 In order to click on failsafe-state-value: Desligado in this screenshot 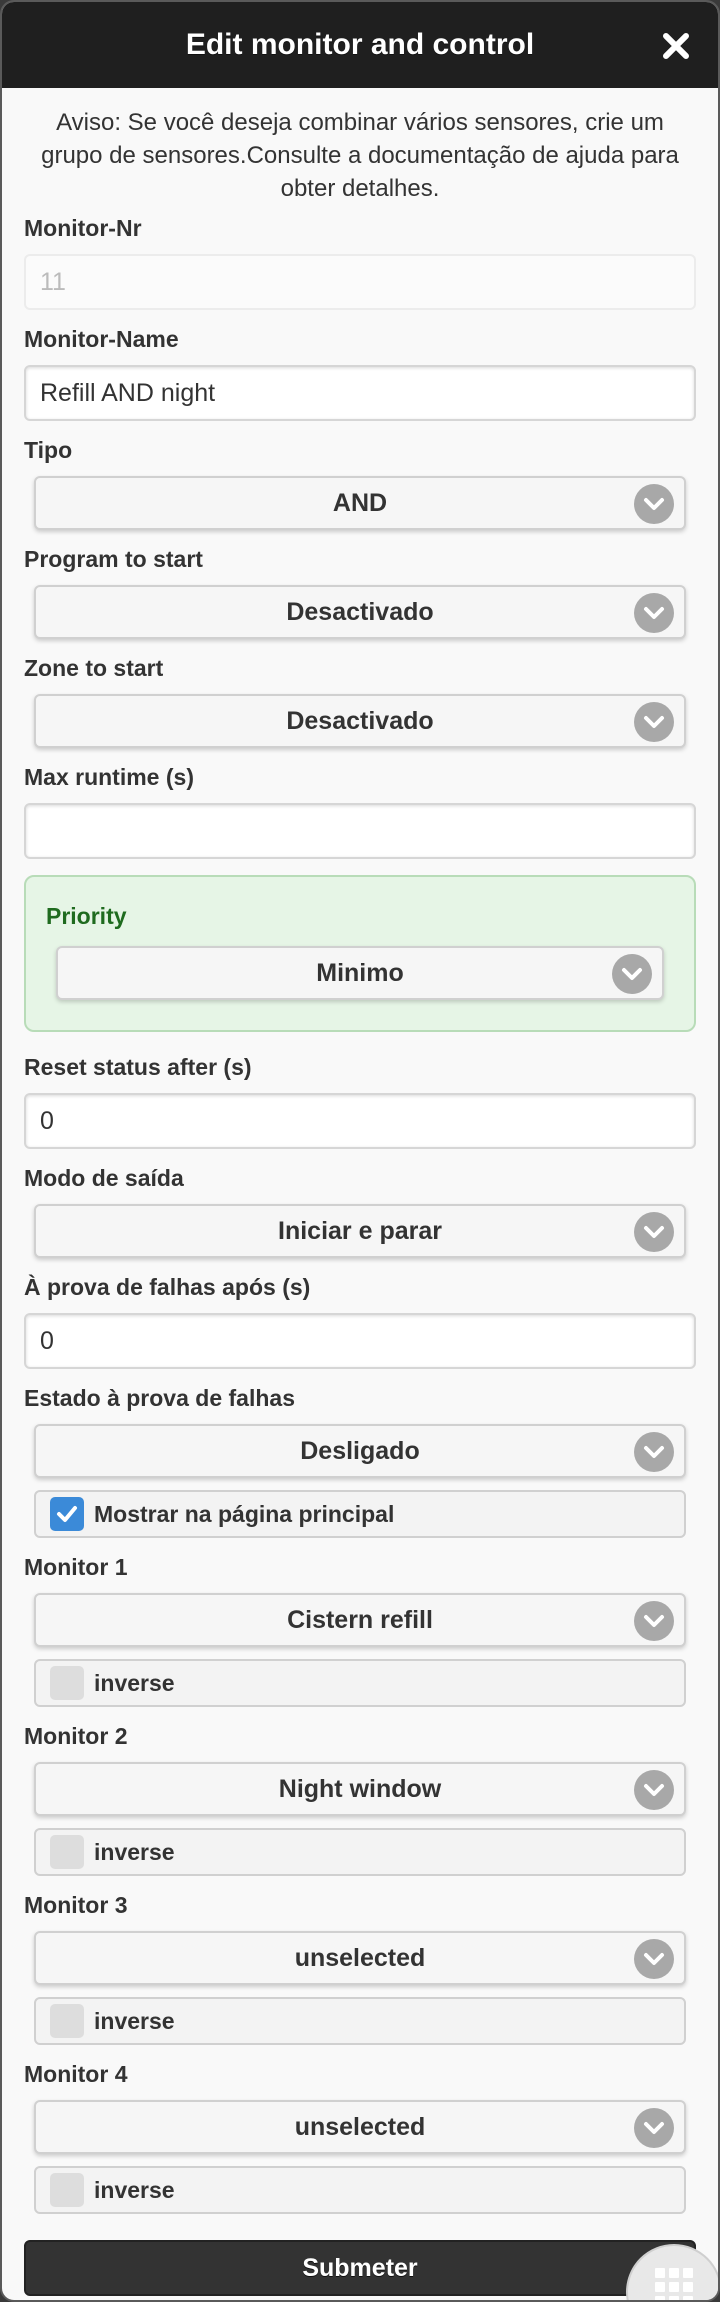, I will do `click(360, 1450)`.